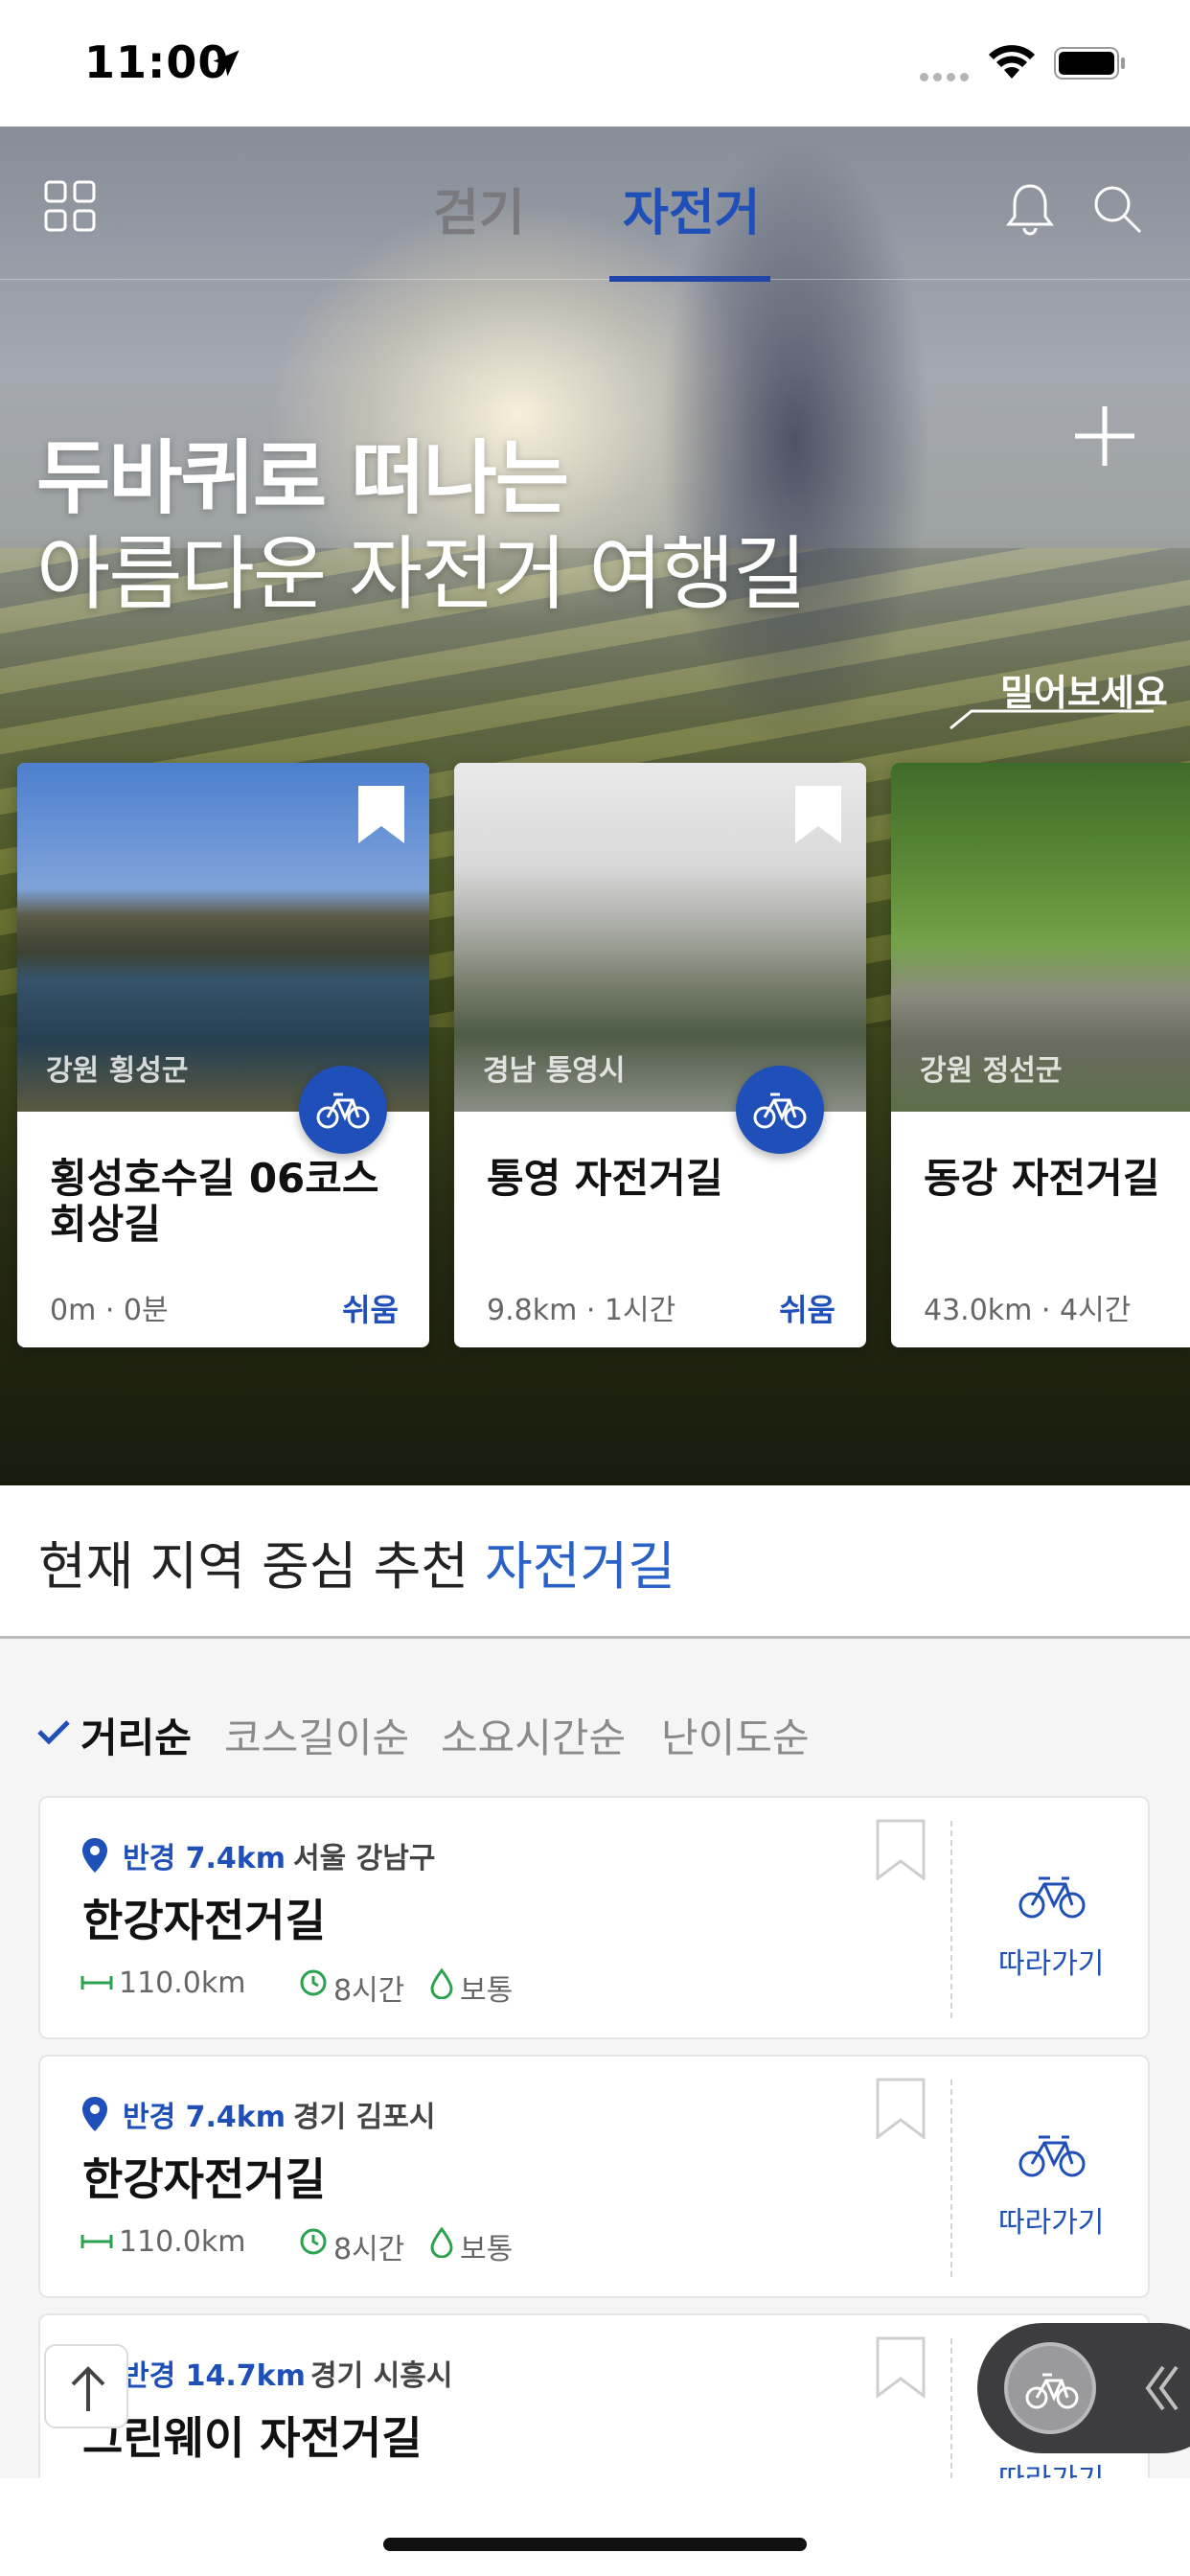 The width and height of the screenshot is (1190, 2576). What do you see at coordinates (692, 208) in the screenshot?
I see `tab-bicycle: 자전거` at bounding box center [692, 208].